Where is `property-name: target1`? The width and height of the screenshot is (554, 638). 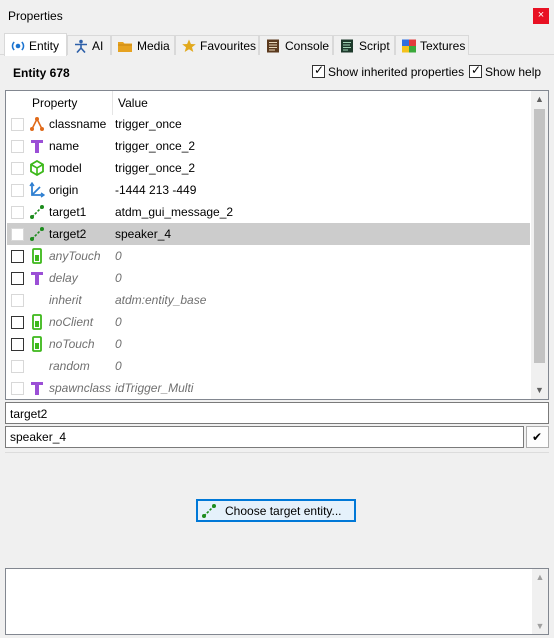 property-name: target1 is located at coordinates (68, 212).